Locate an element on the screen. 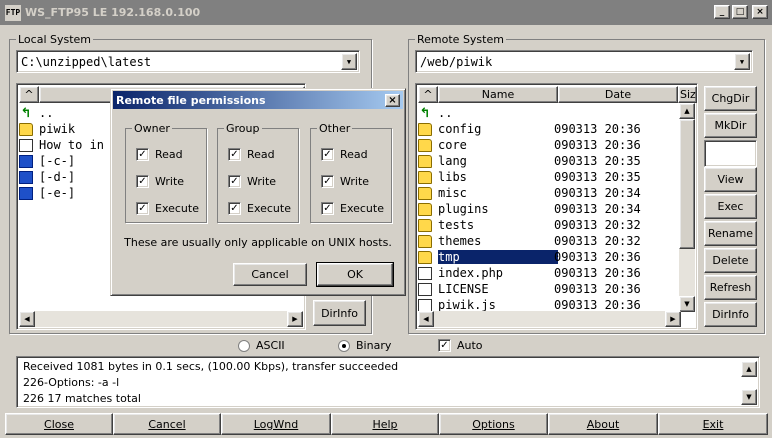 Image resolution: width=772 pixels, height=438 pixels. other-execute-checkbox: ✓ is located at coordinates (327, 208).